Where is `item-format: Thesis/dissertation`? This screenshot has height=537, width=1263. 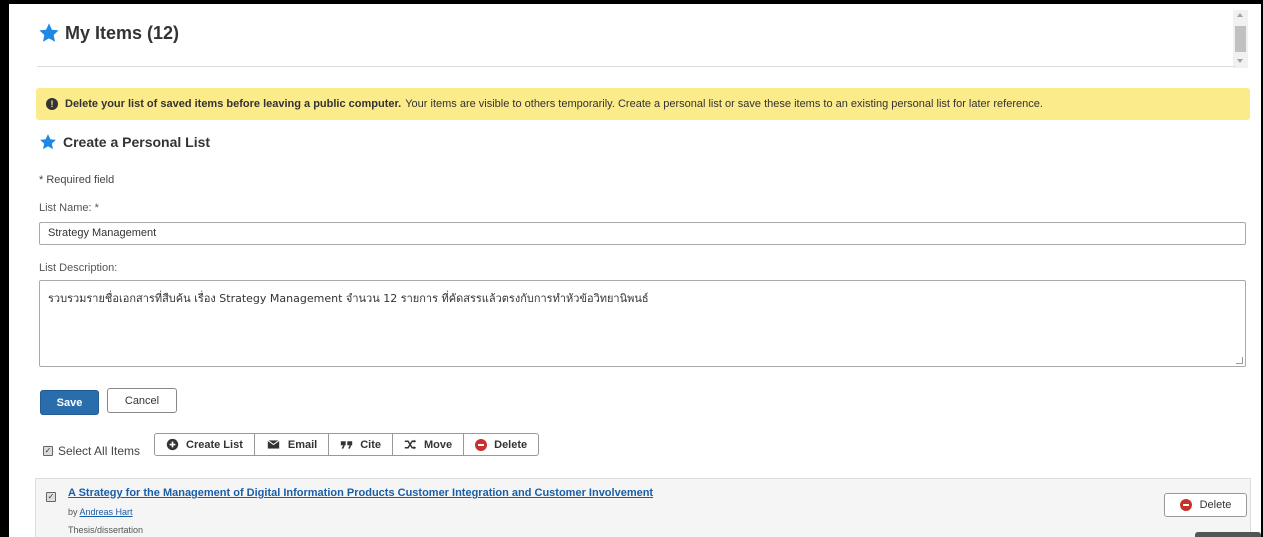
item-format: Thesis/dissertation is located at coordinates (106, 530).